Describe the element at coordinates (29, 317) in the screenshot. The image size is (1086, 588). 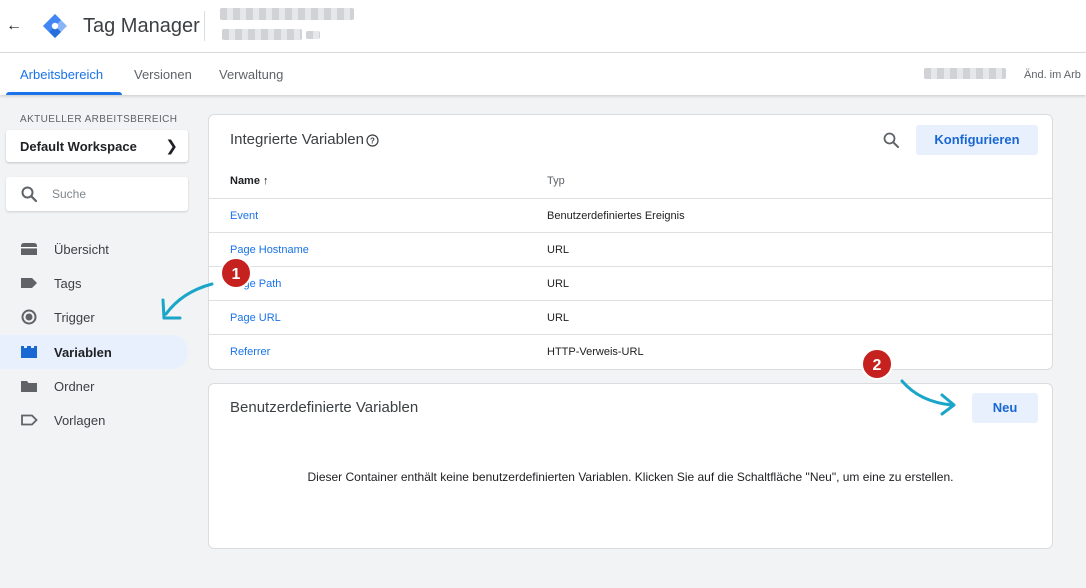
I see `trigger-icon` at that location.